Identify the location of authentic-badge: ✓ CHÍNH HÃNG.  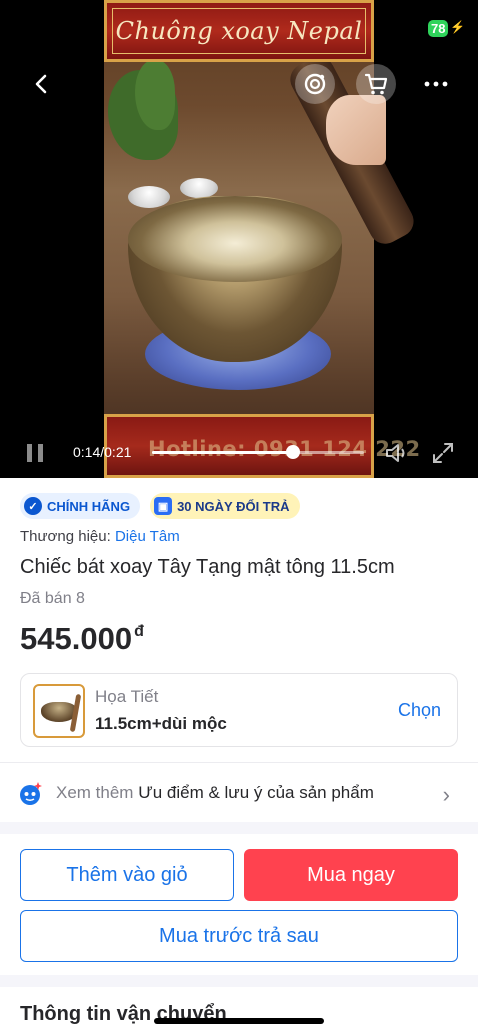
(80, 506).